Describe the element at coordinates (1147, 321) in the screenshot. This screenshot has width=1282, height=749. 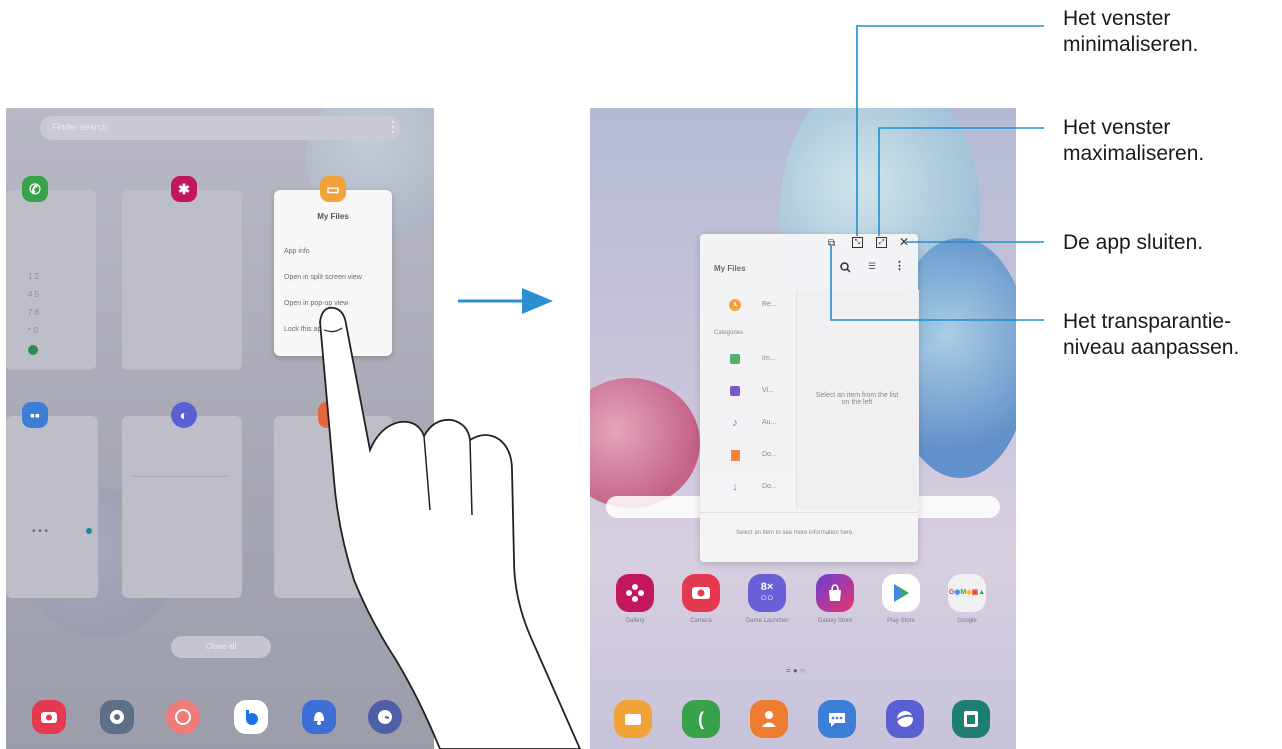
I see `callout-line-1: Het transparantie-` at that location.